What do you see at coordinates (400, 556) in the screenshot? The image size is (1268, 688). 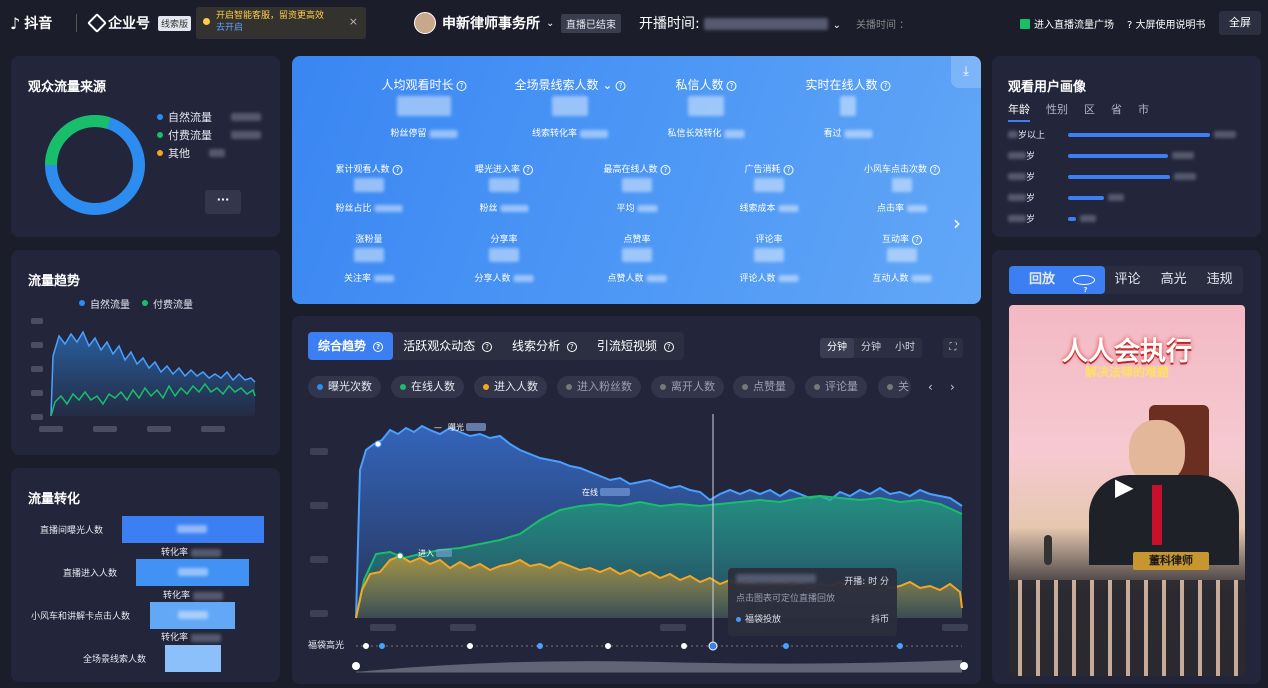 I see `enter-point` at bounding box center [400, 556].